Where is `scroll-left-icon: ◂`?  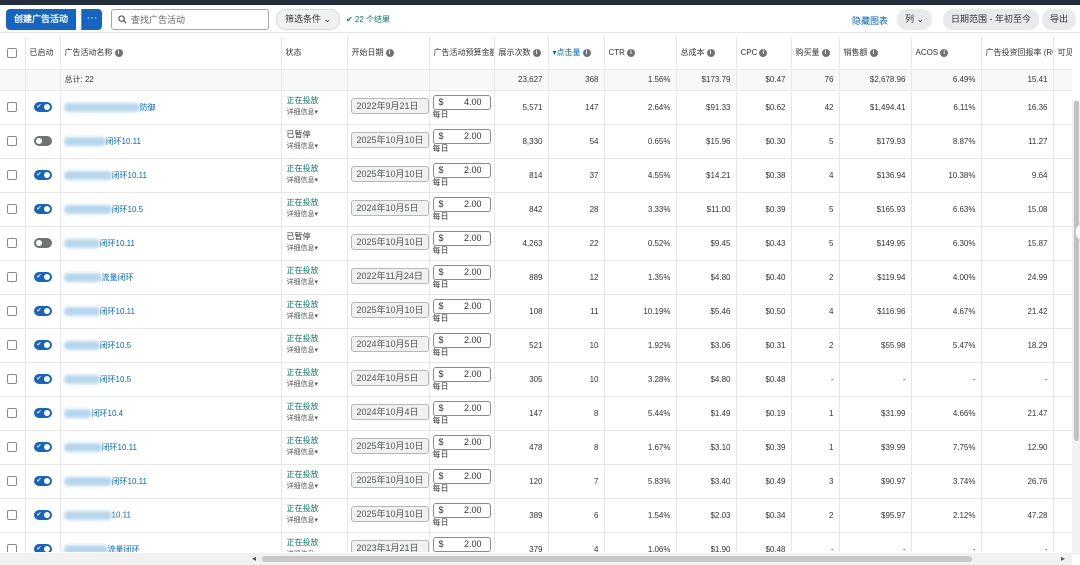
scroll-left-icon: ◂ is located at coordinates (254, 558).